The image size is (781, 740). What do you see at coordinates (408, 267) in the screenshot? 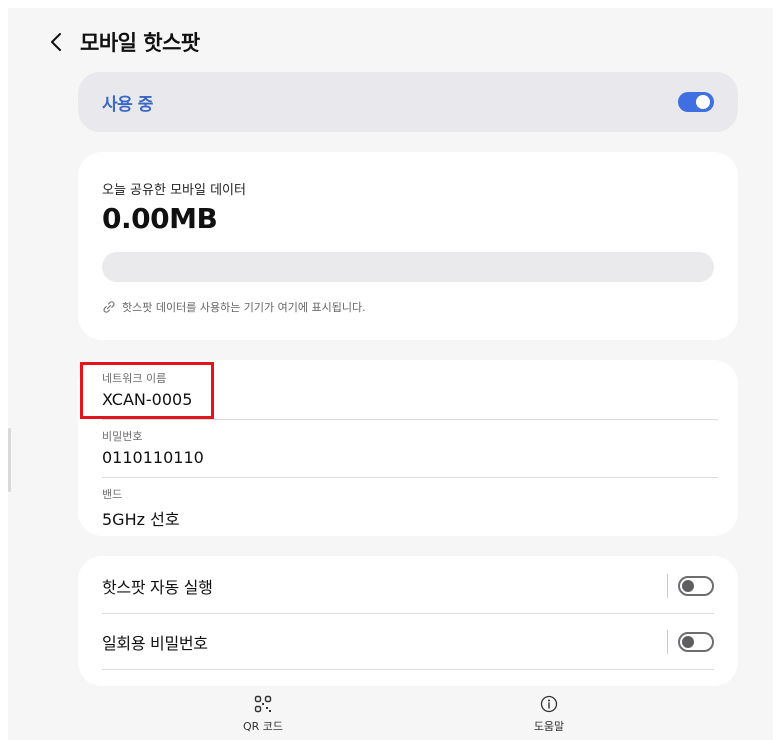
I see `data-usage-progress-bar` at bounding box center [408, 267].